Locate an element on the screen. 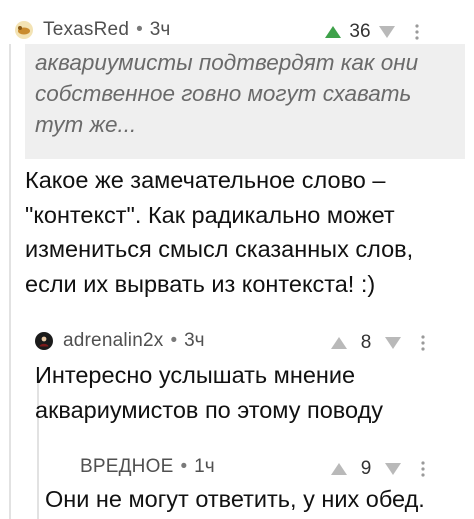 Image resolution: width=474 pixels, height=519 pixels. timestamp: 1ч is located at coordinates (204, 466).